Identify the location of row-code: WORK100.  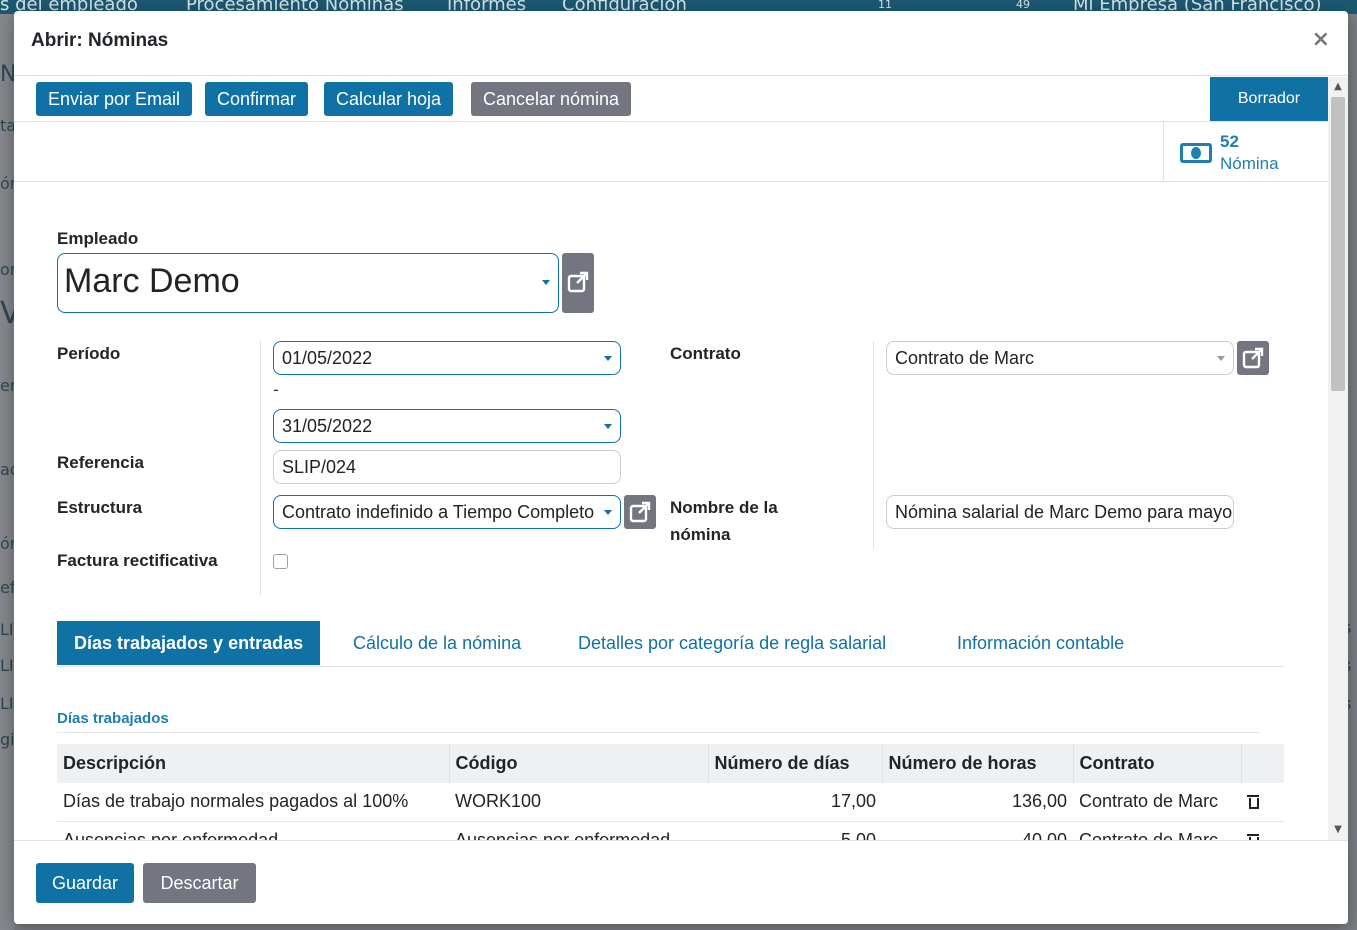
(578, 802).